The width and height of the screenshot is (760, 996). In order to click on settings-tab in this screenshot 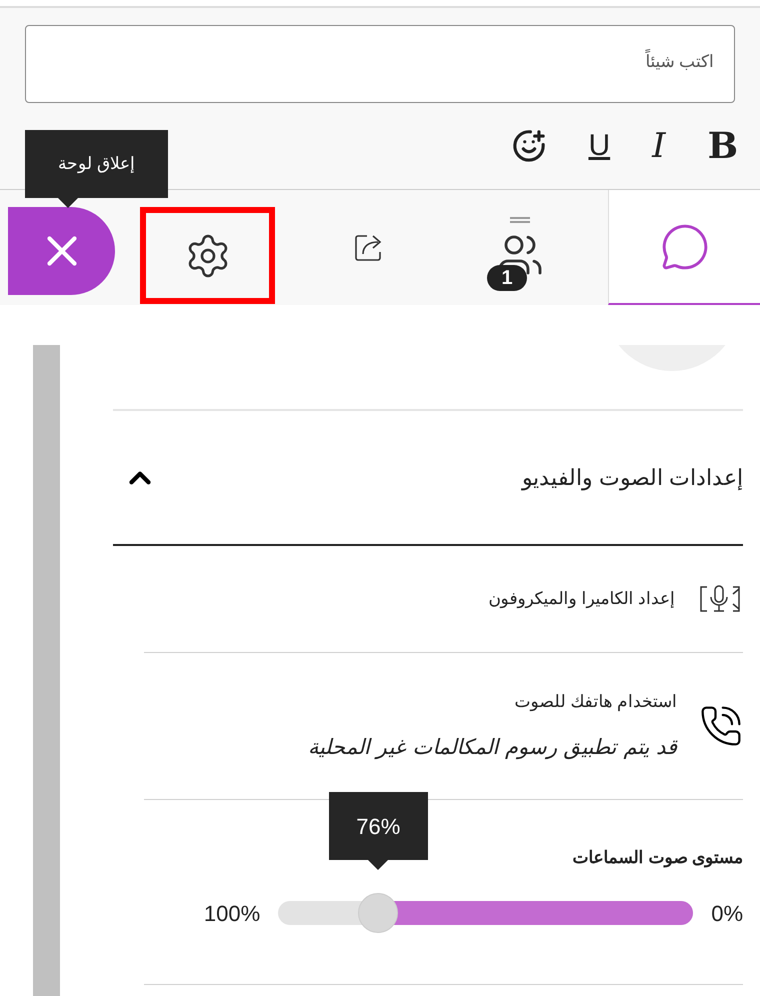, I will do `click(207, 255)`.